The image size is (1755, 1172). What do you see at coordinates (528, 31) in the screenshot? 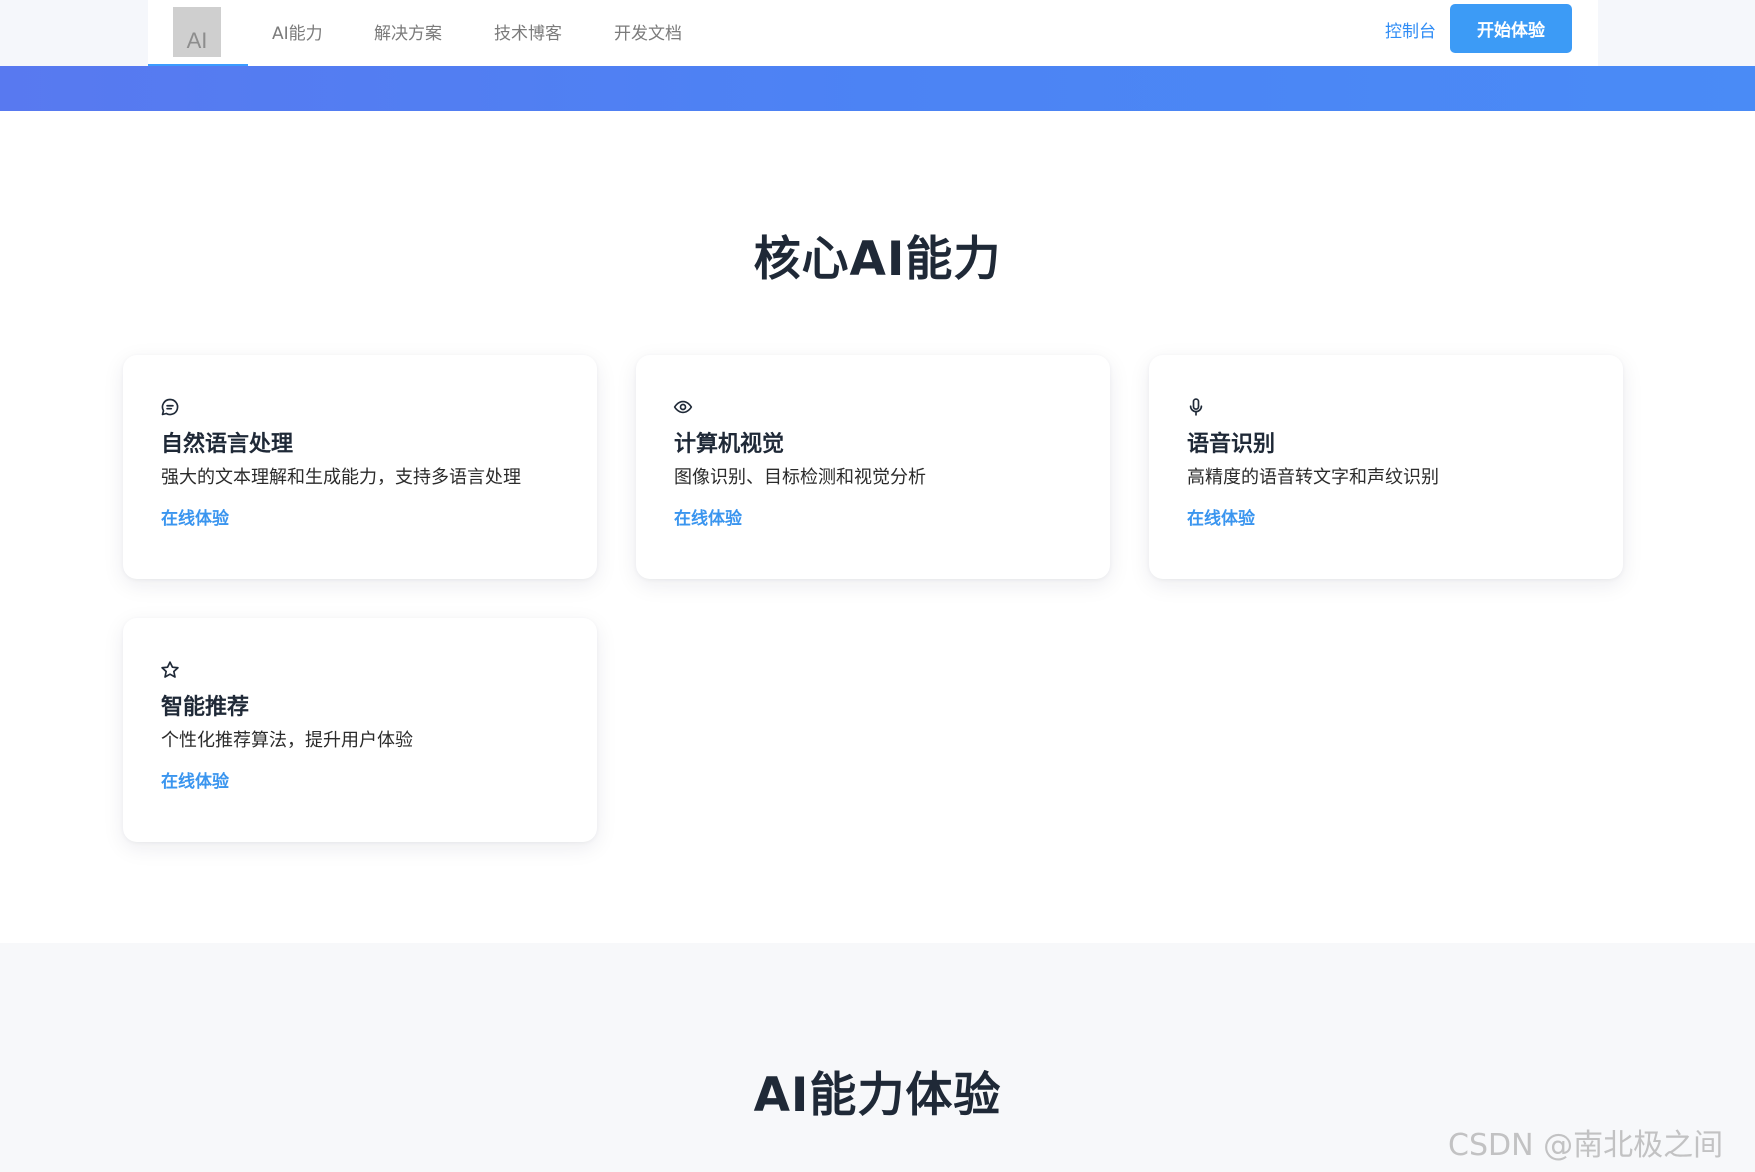
I see `nav-link-tech-blog: 技术博客` at bounding box center [528, 31].